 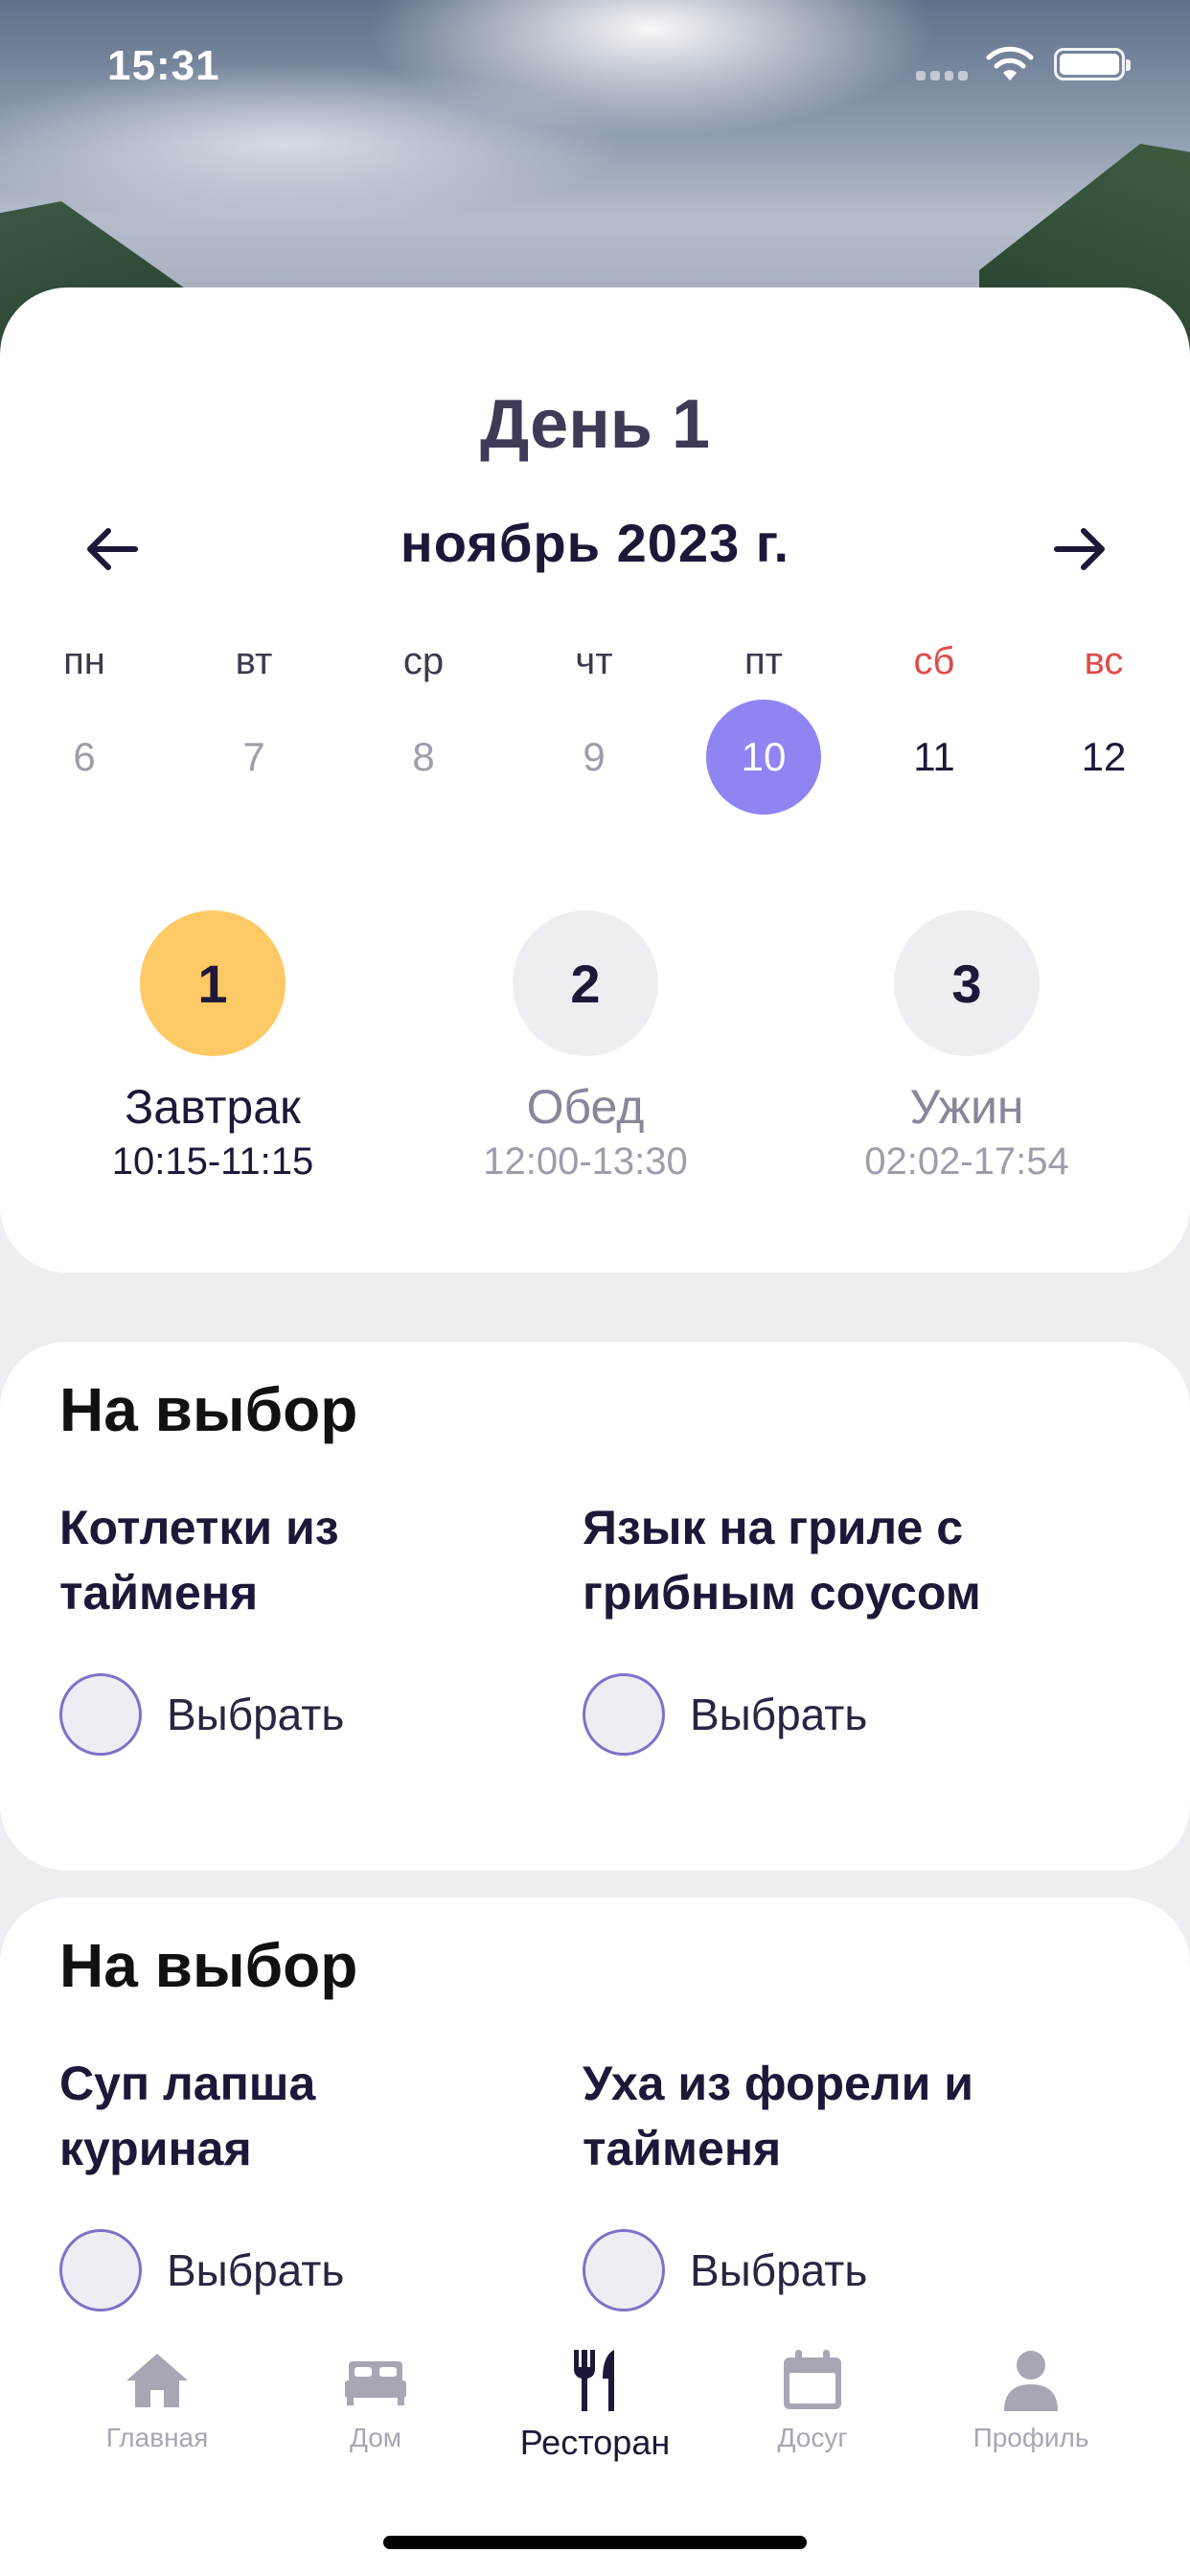 I want to click on meal-breakfast: 1 Завтрак 10:15-11:15, so click(x=213, y=1047).